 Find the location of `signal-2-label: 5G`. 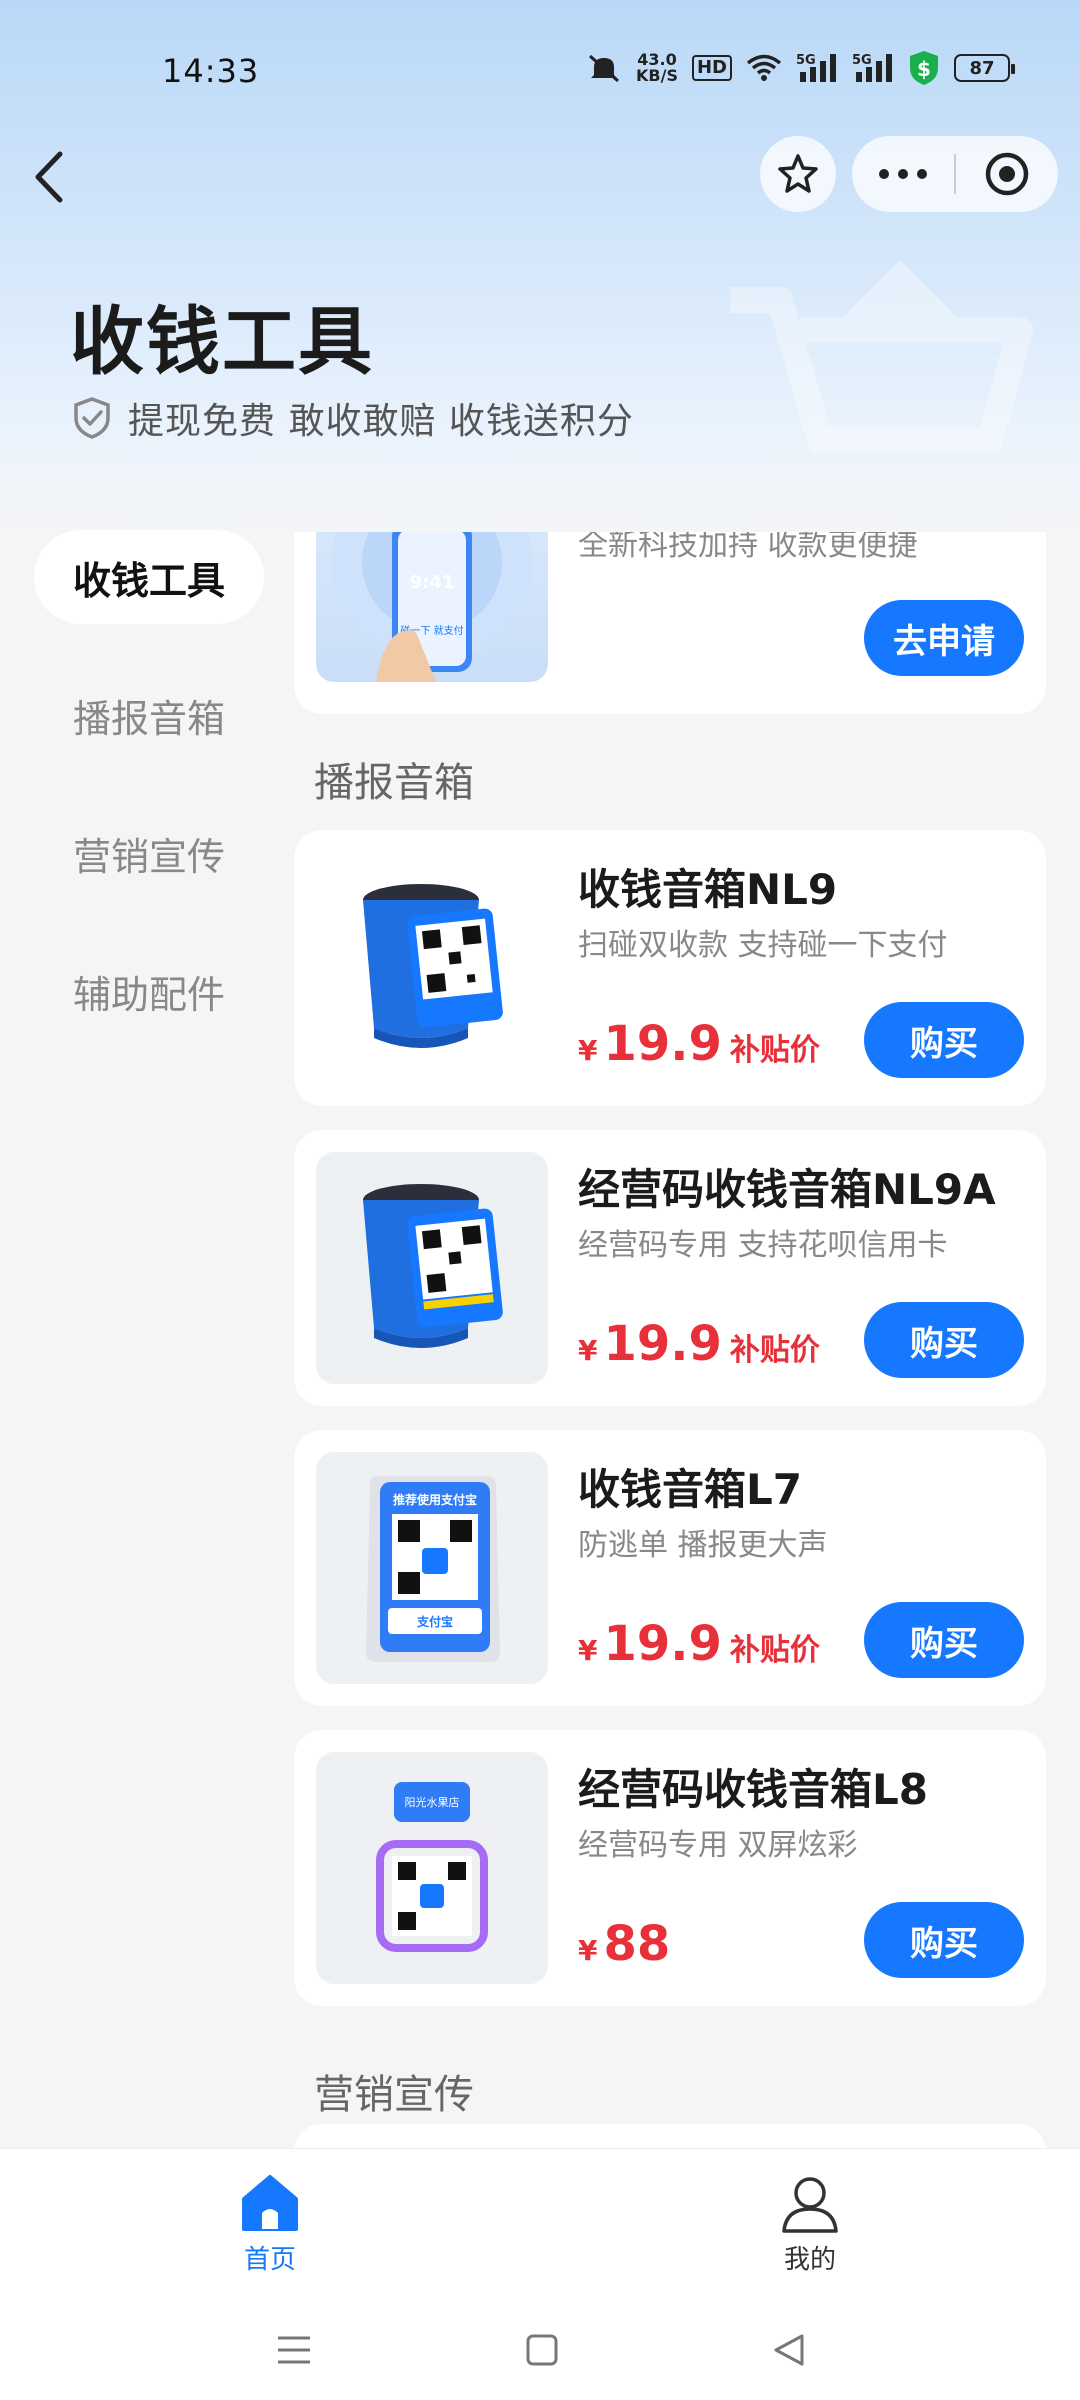

signal-2-label: 5G is located at coordinates (862, 60).